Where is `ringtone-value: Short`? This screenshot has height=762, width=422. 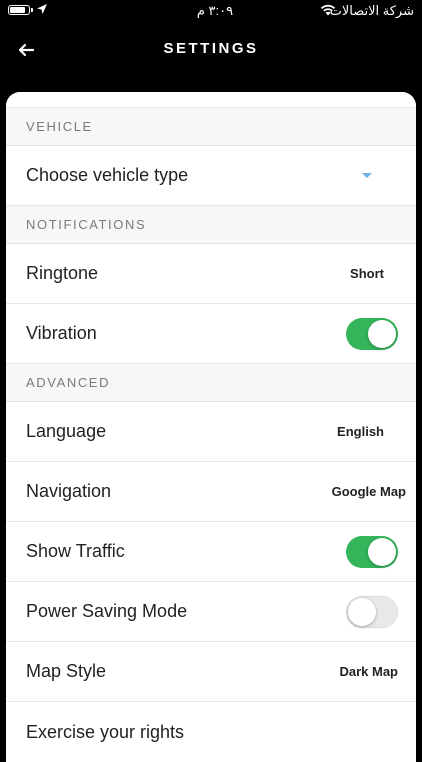
ringtone-value: Short is located at coordinates (367, 273).